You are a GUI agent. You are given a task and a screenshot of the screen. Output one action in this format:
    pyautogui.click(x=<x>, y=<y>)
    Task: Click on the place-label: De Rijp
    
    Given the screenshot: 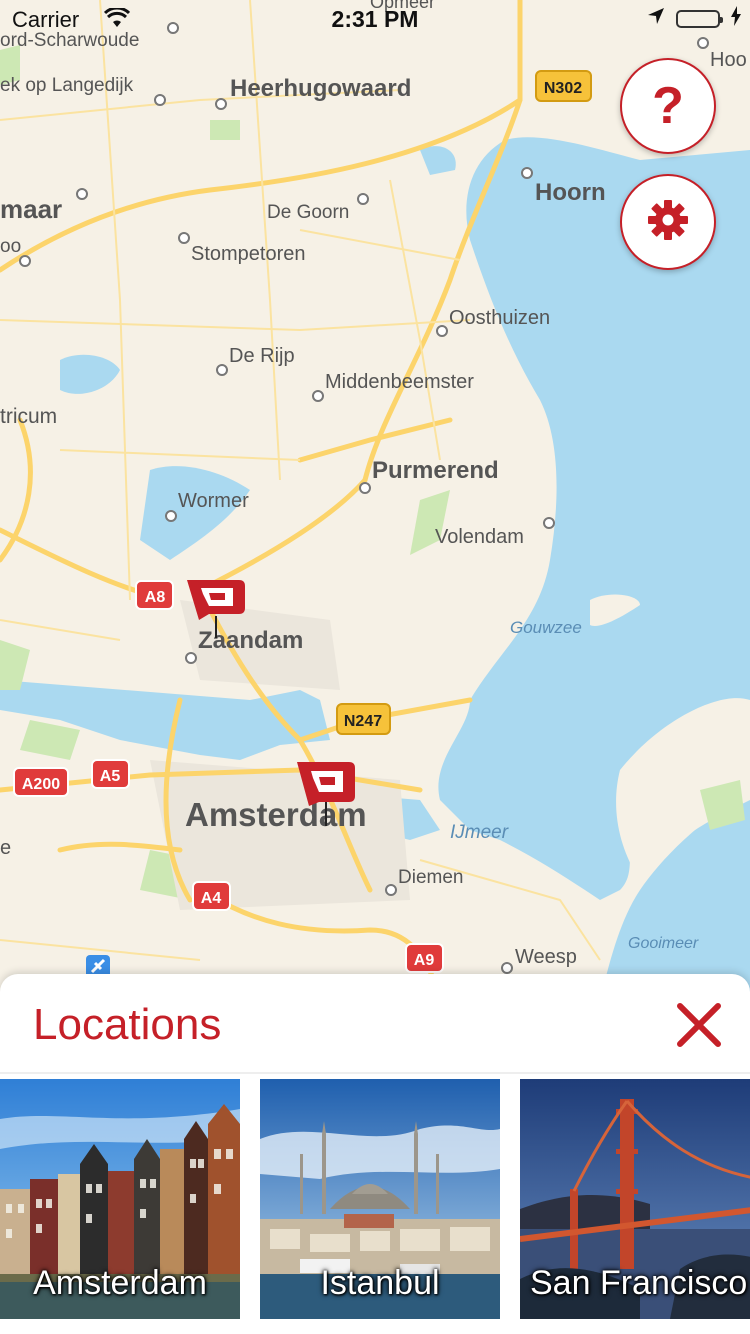 What is the action you would take?
    pyautogui.click(x=262, y=356)
    